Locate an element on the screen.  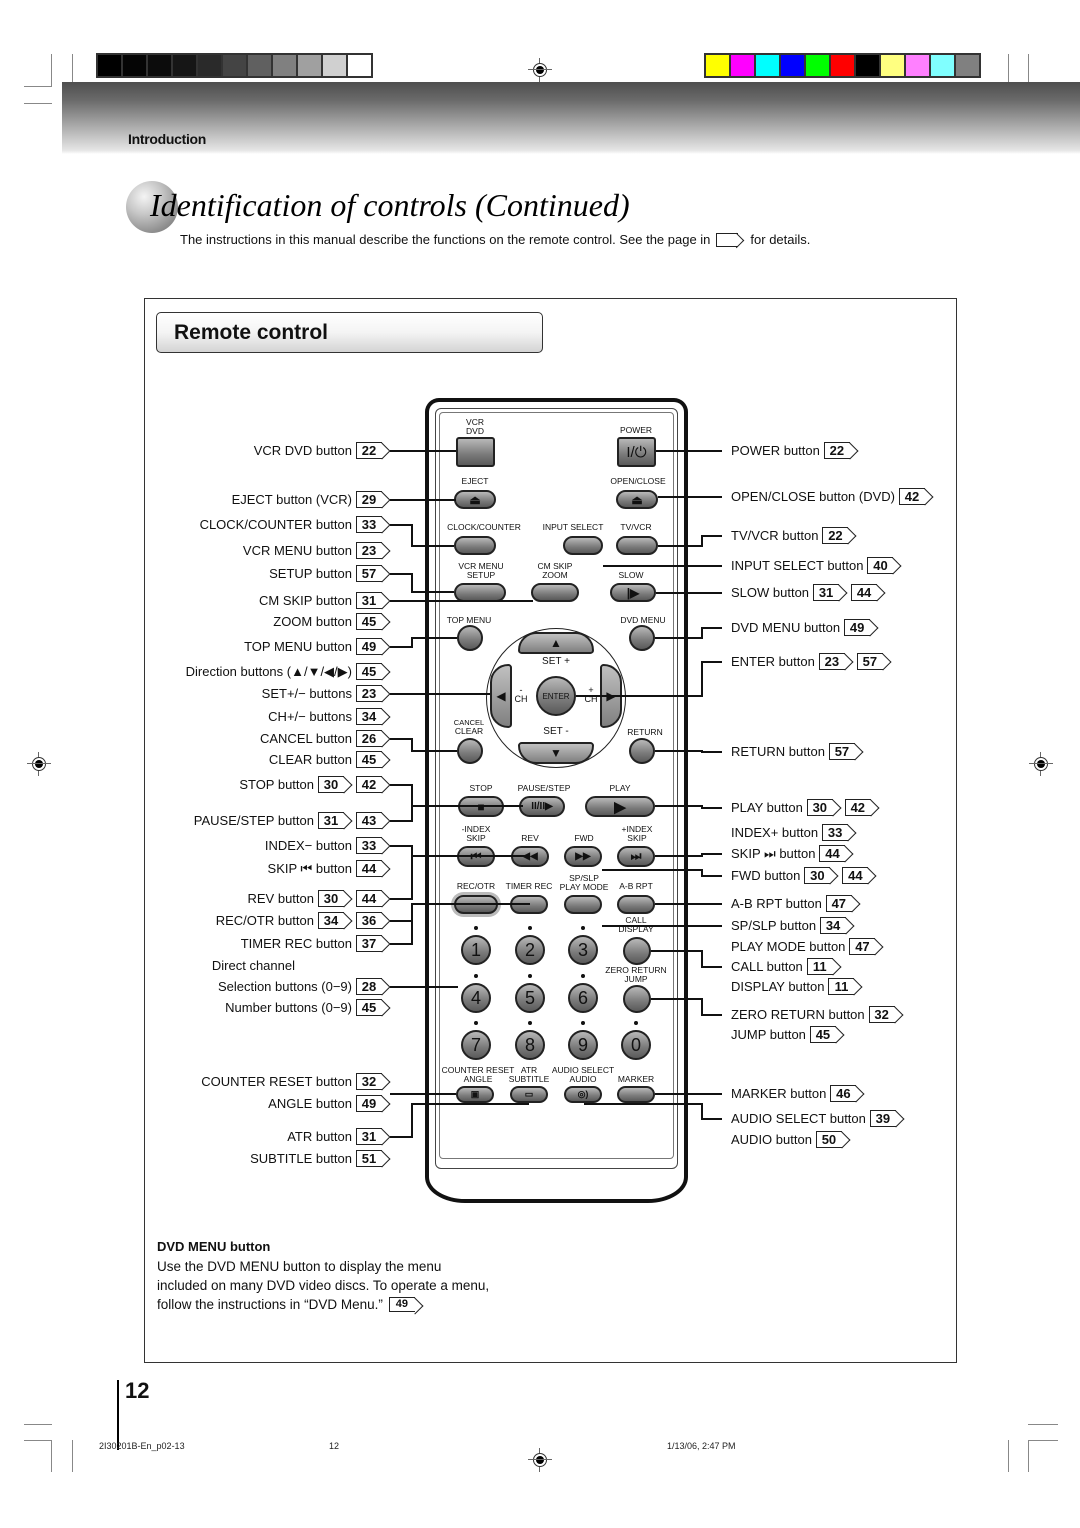
slow-button: |▶ is located at coordinates (633, 592).